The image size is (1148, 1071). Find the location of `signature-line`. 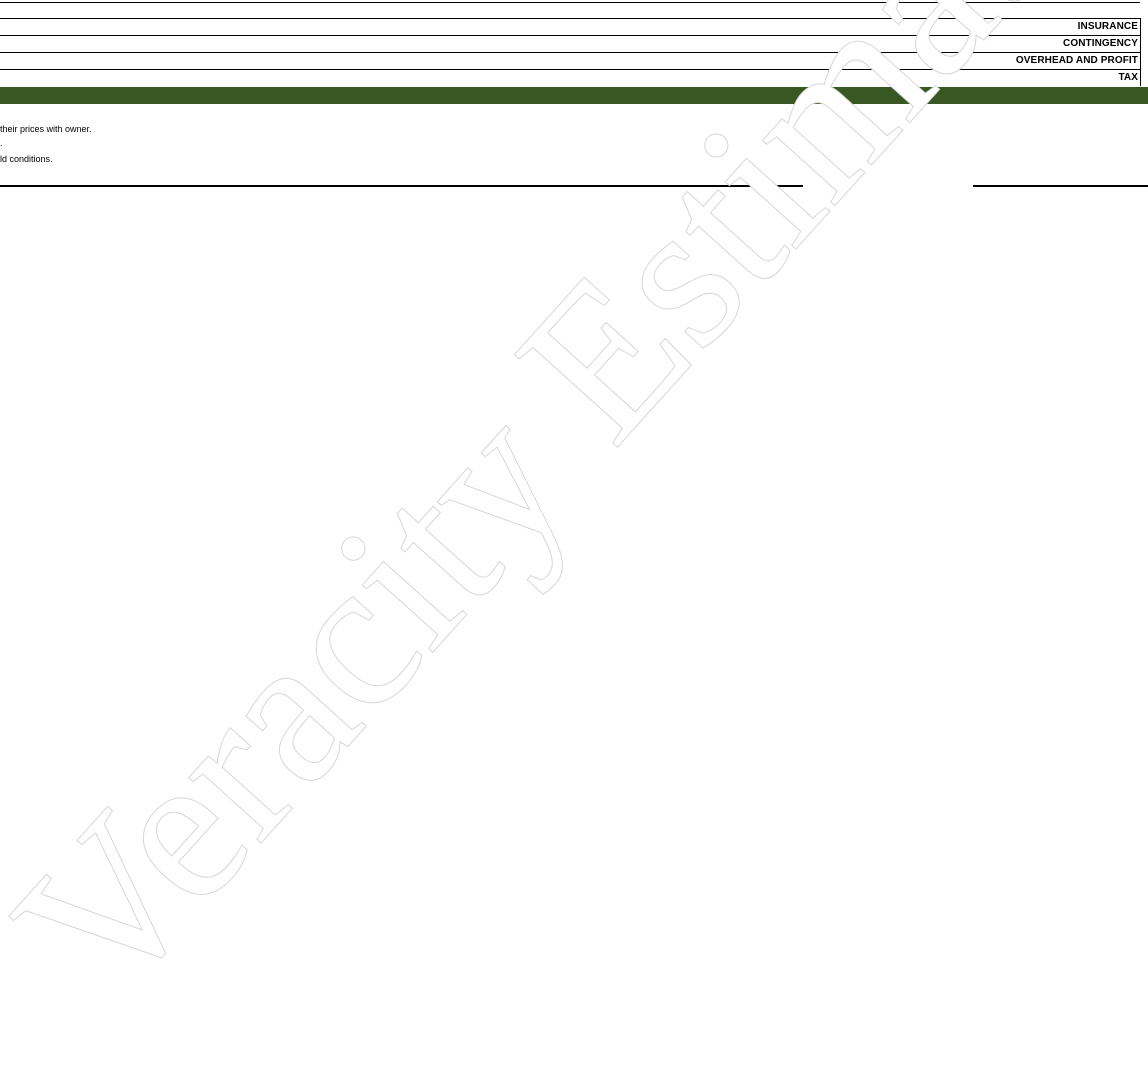

signature-line is located at coordinates (401, 186).